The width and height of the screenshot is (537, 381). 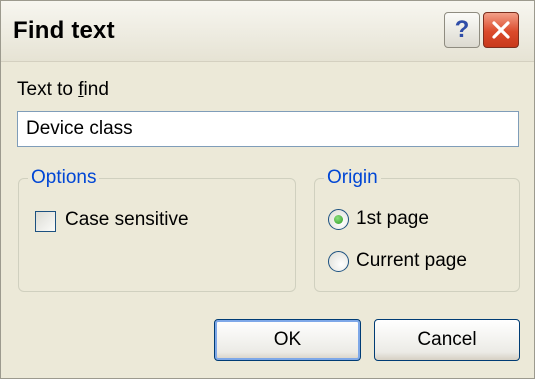 I want to click on text-to-find-input: Device class, so click(x=268, y=129).